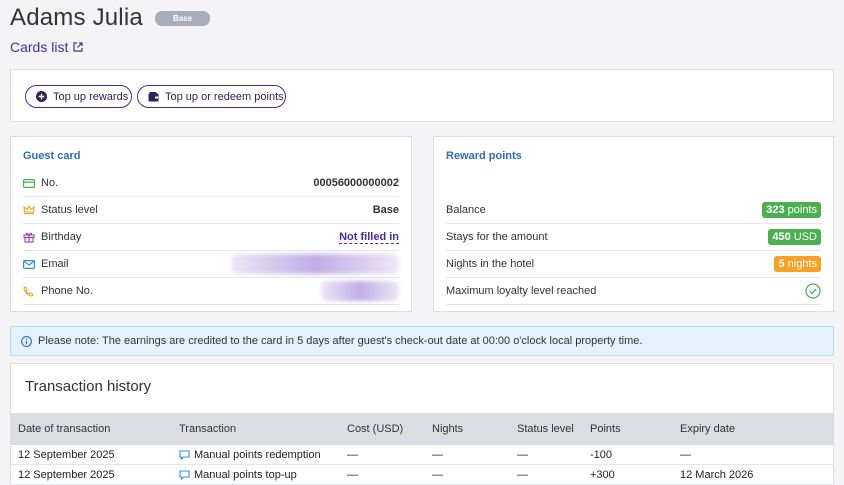 This screenshot has height=485, width=844. What do you see at coordinates (88, 386) in the screenshot?
I see `transaction-history-title: Transaction history` at bounding box center [88, 386].